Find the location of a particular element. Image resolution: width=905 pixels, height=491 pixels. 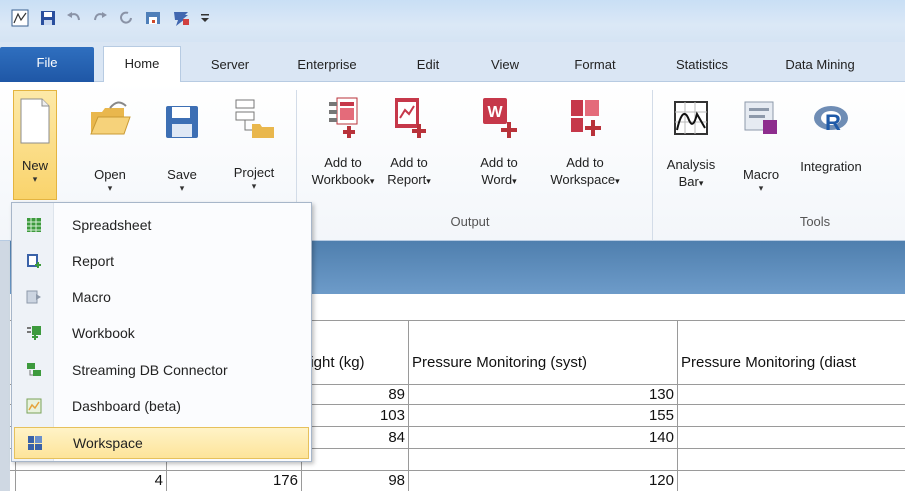

new-label: New is located at coordinates (34, 165).